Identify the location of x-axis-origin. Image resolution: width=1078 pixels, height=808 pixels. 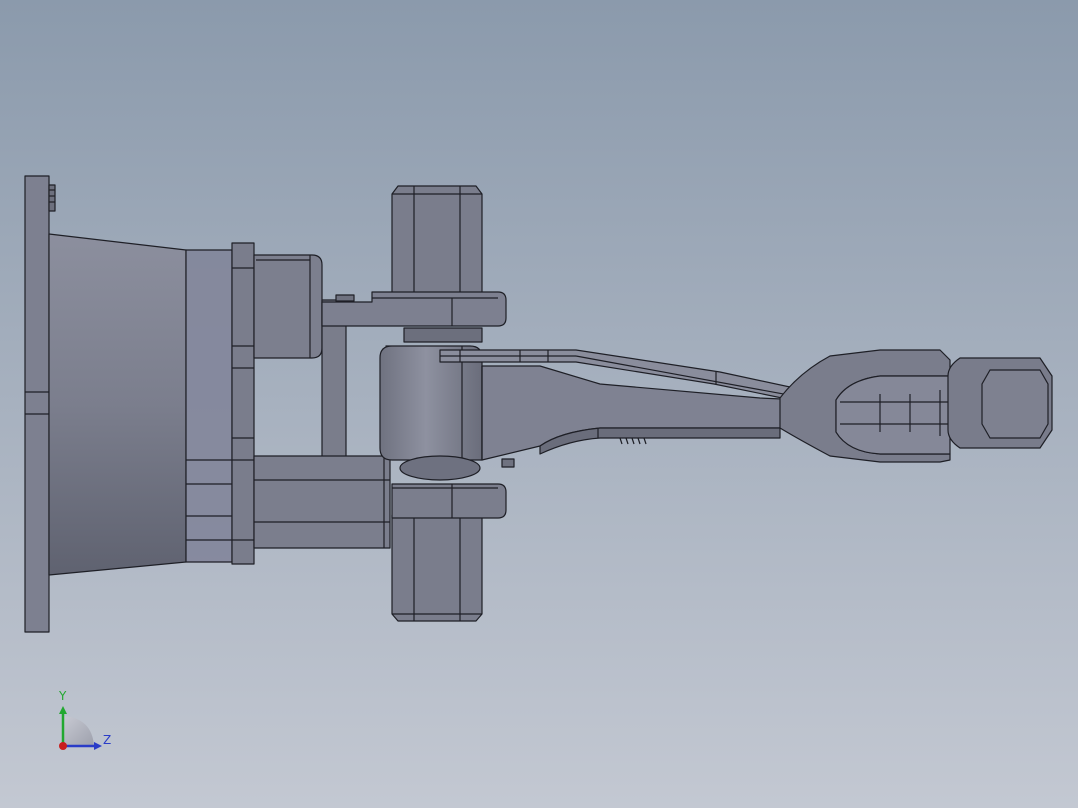
(63, 746).